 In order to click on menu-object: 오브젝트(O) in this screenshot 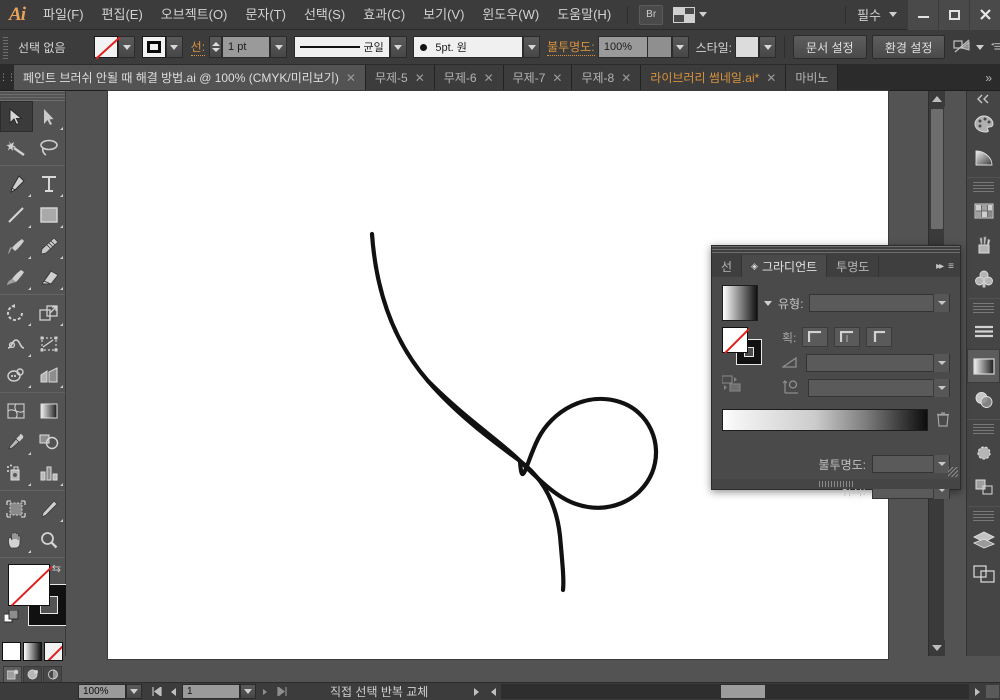, I will do `click(194, 15)`.